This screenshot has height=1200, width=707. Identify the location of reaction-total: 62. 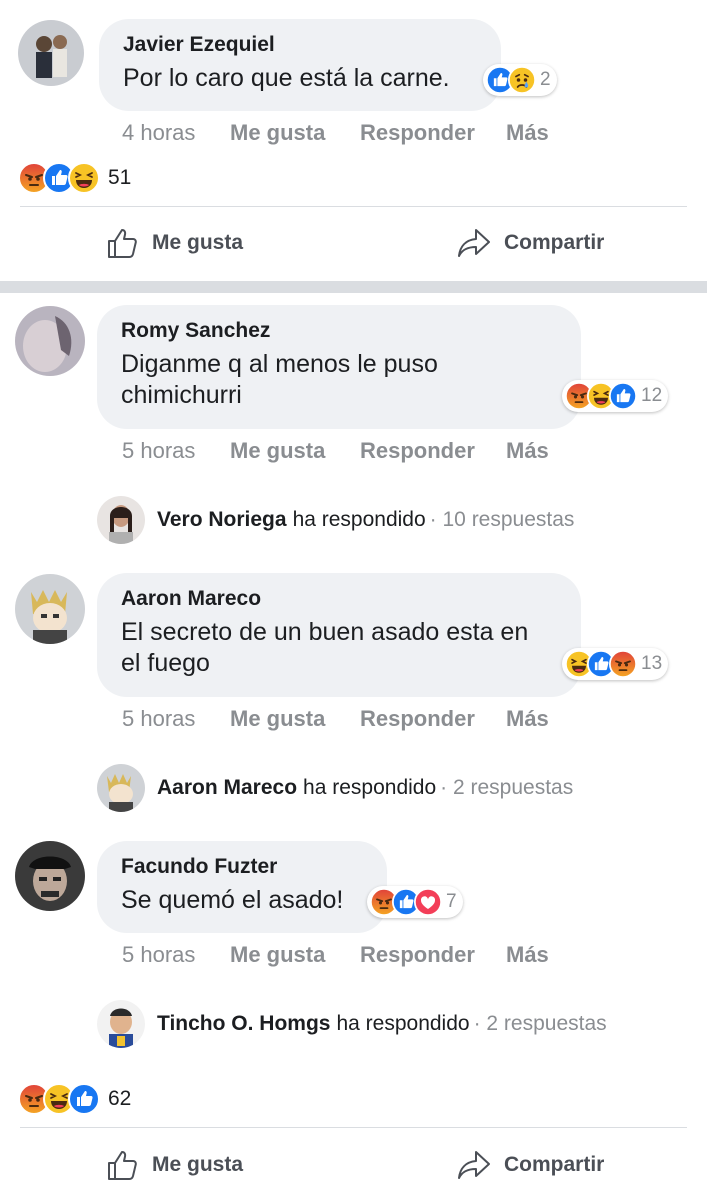
(120, 1098).